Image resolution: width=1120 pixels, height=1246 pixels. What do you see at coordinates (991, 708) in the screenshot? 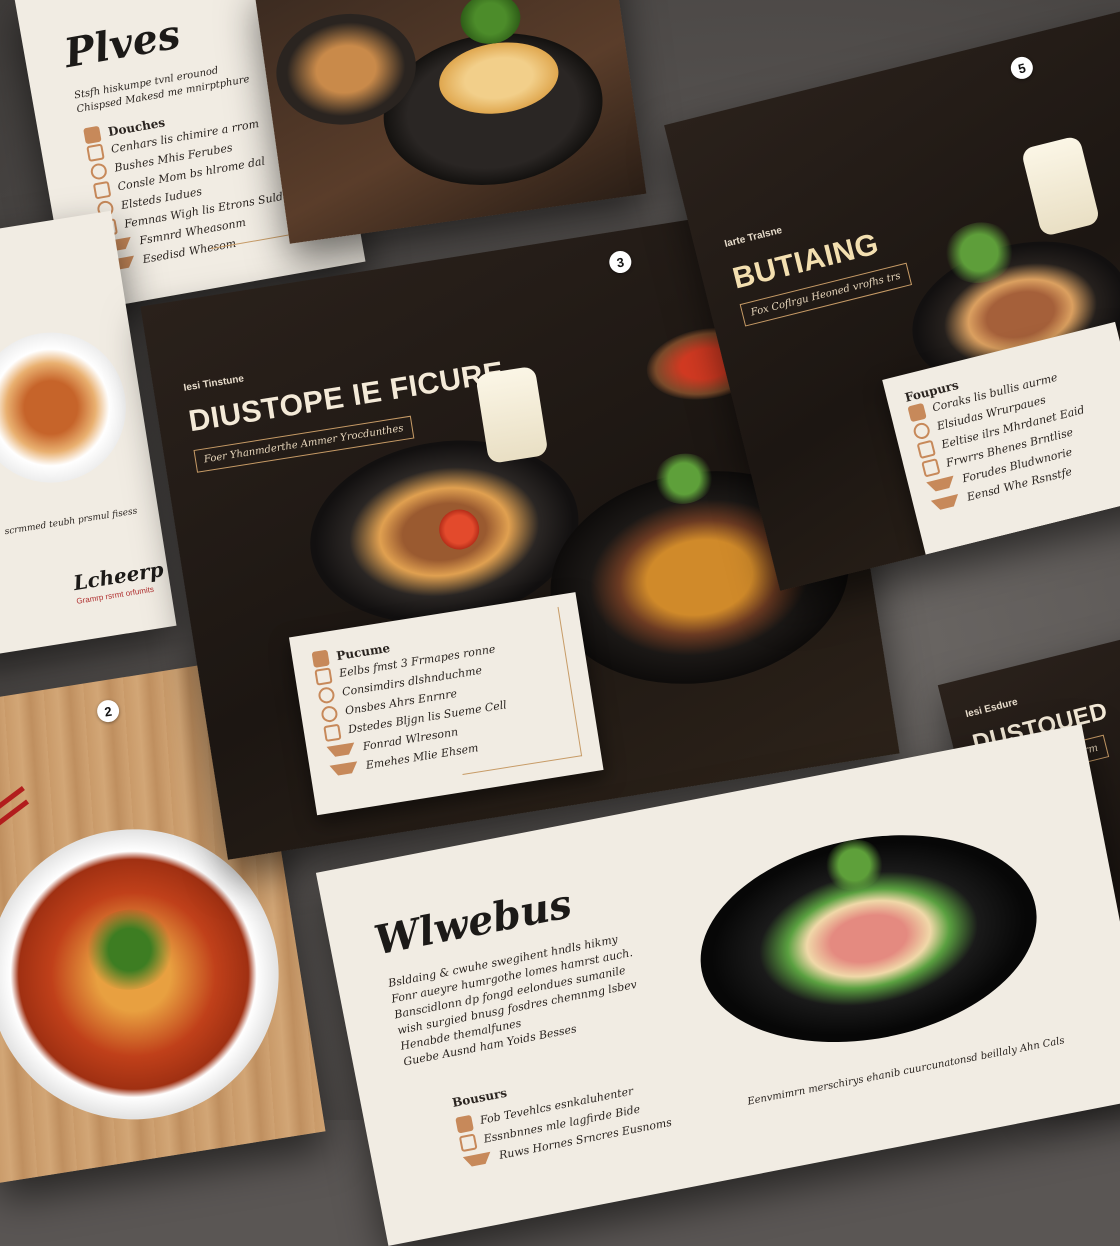
I see `card-kicker: Iesi Esdure` at bounding box center [991, 708].